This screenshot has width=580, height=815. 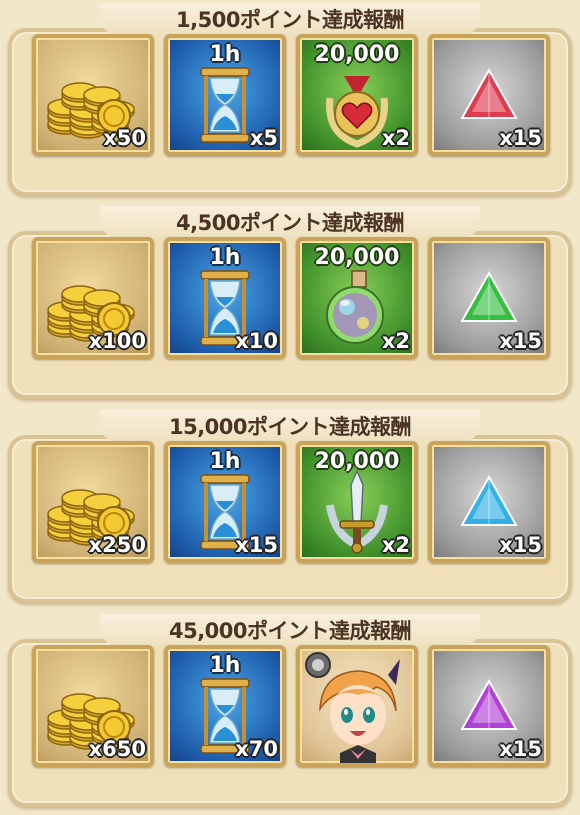 What do you see at coordinates (357, 502) in the screenshot?
I see `reward-item-sword: 20,000 x2` at bounding box center [357, 502].